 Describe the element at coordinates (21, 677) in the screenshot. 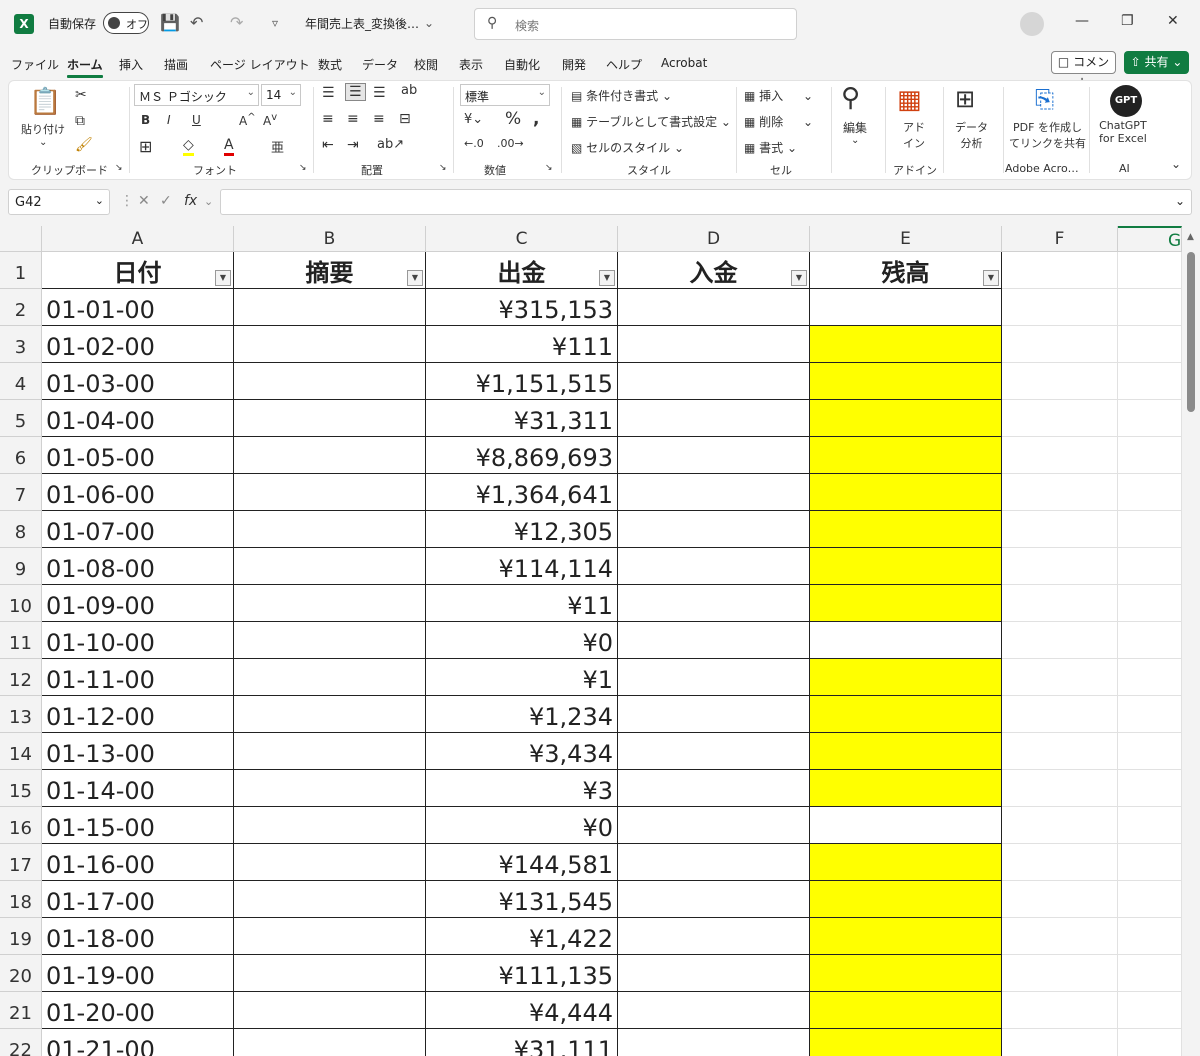

I see `row-header: 12` at that location.